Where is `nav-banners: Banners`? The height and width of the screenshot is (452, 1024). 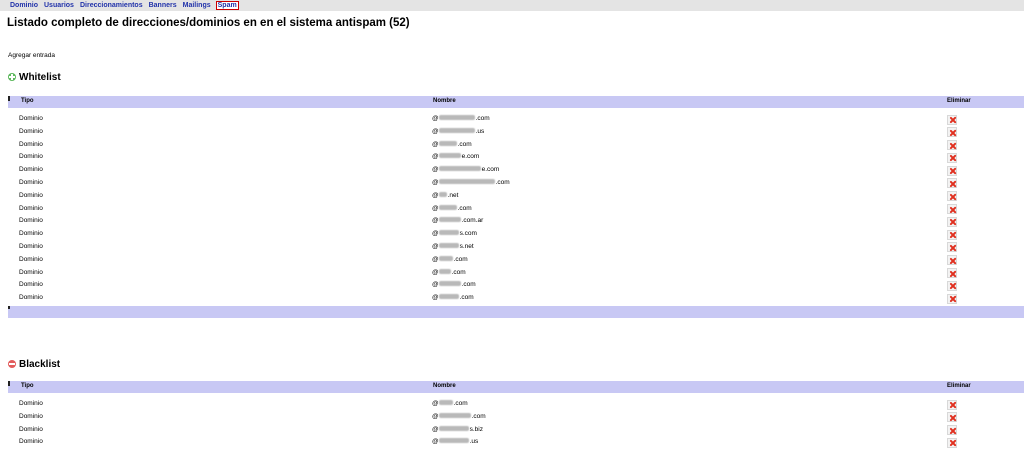 nav-banners: Banners is located at coordinates (163, 5).